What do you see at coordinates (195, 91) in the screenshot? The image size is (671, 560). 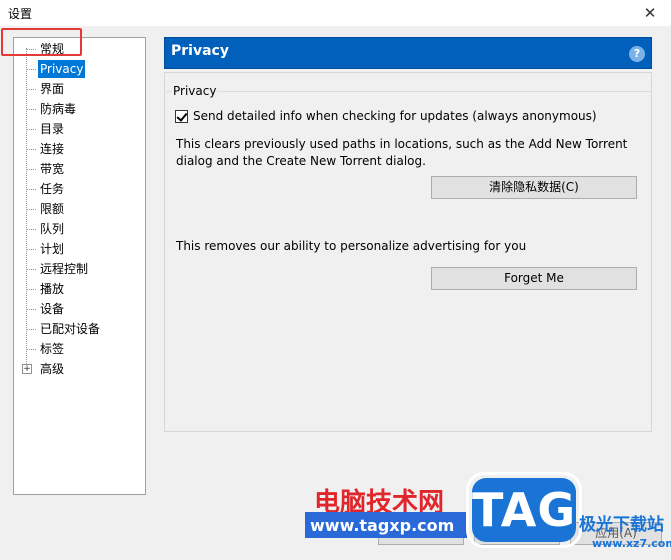 I see `group-legend: Privacy` at bounding box center [195, 91].